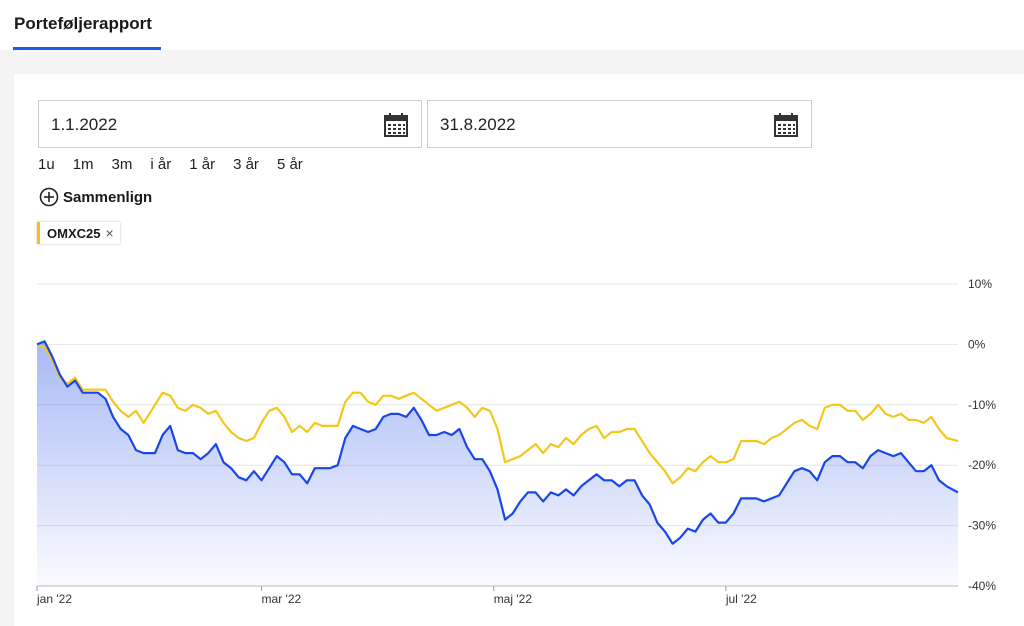  Describe the element at coordinates (982, 435) in the screenshot. I see `y-axis: 10% 0% -10% -20% -30% -40%` at that location.